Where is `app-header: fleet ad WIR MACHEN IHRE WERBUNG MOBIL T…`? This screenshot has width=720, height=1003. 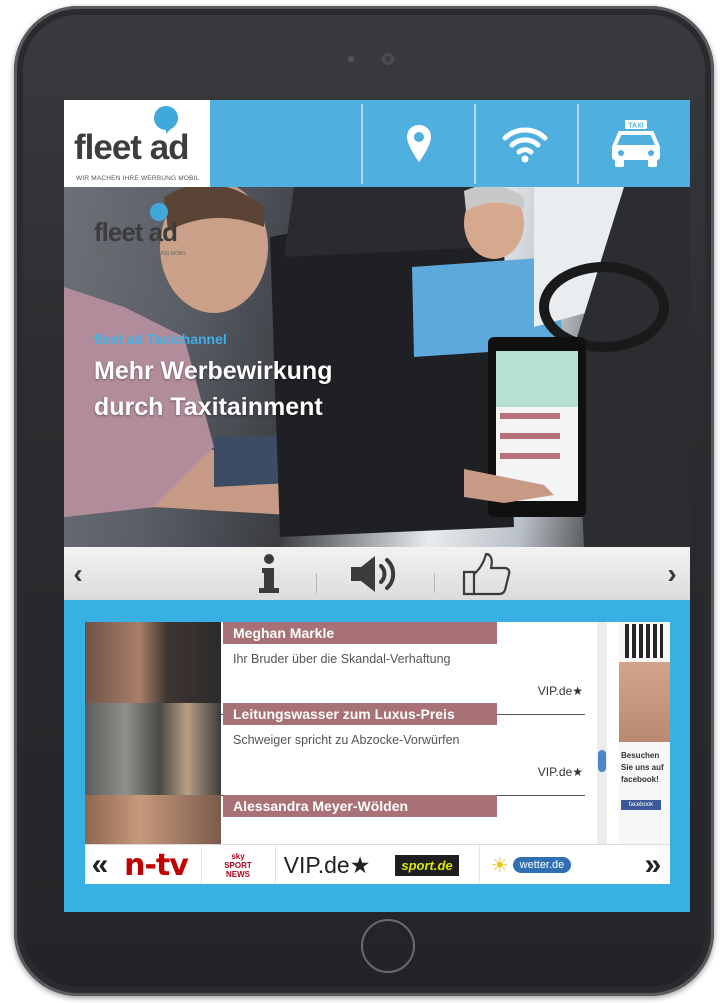 app-header: fleet ad WIR MACHEN IHRE WERBUNG MOBIL T… is located at coordinates (377, 143).